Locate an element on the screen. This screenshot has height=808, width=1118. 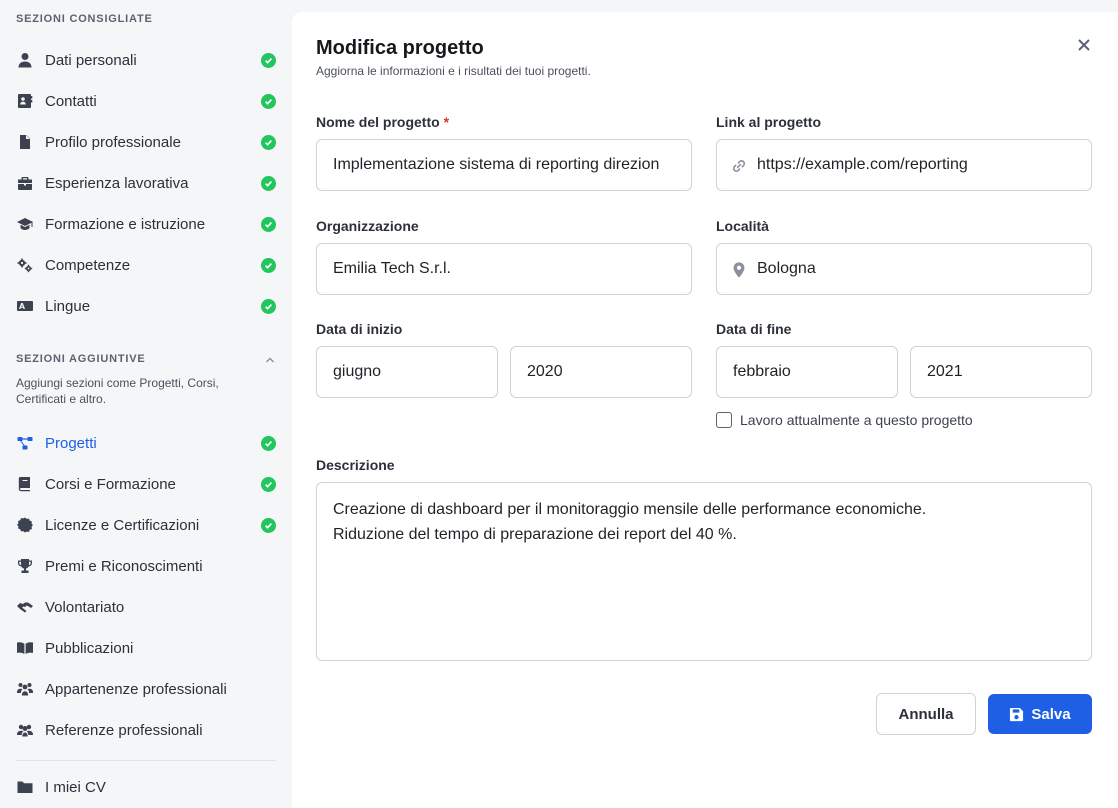
sidebar-item-corsi-formazione: Corsi e Formazione is located at coordinates (145, 484).